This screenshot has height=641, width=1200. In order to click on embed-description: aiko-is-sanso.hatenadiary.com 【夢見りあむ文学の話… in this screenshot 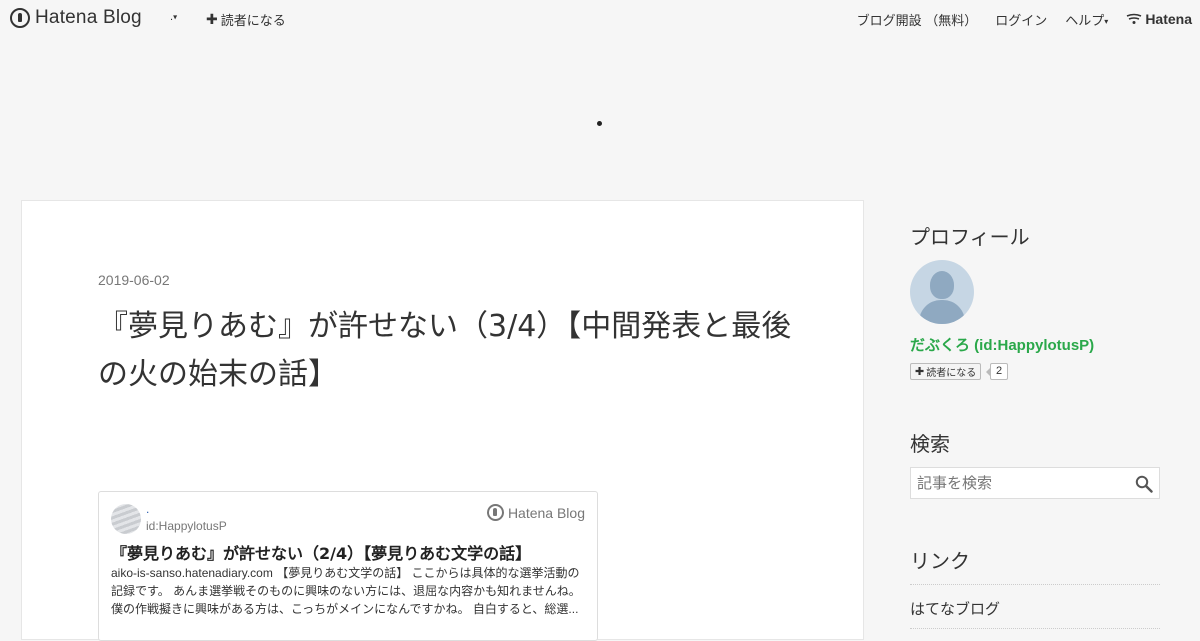, I will do `click(346, 591)`.